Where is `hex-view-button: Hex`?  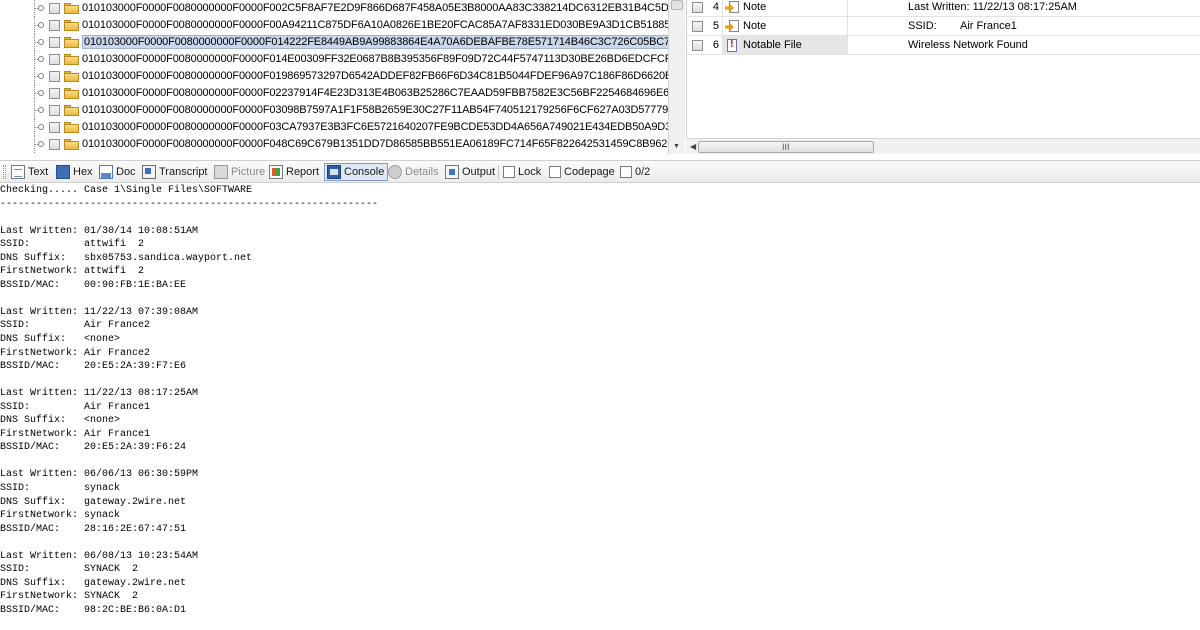 hex-view-button: Hex is located at coordinates (75, 172).